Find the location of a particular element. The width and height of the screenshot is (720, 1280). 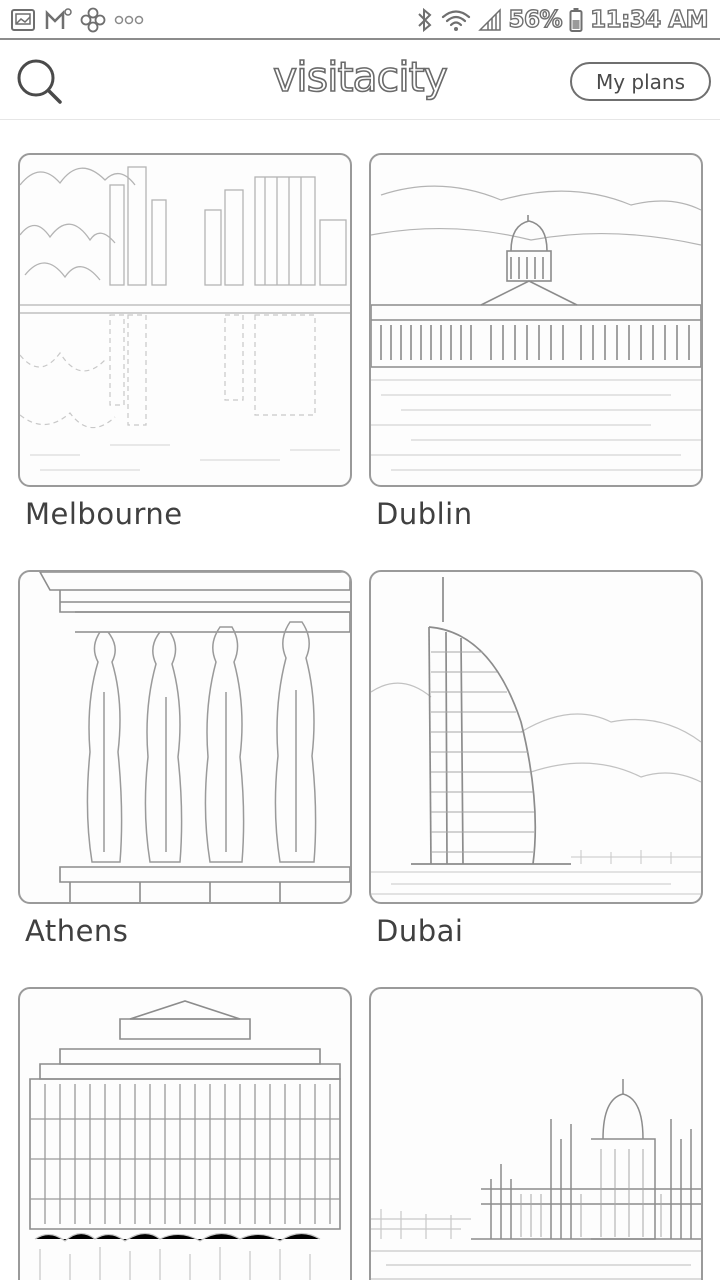

city-name: Dublin is located at coordinates (424, 514).